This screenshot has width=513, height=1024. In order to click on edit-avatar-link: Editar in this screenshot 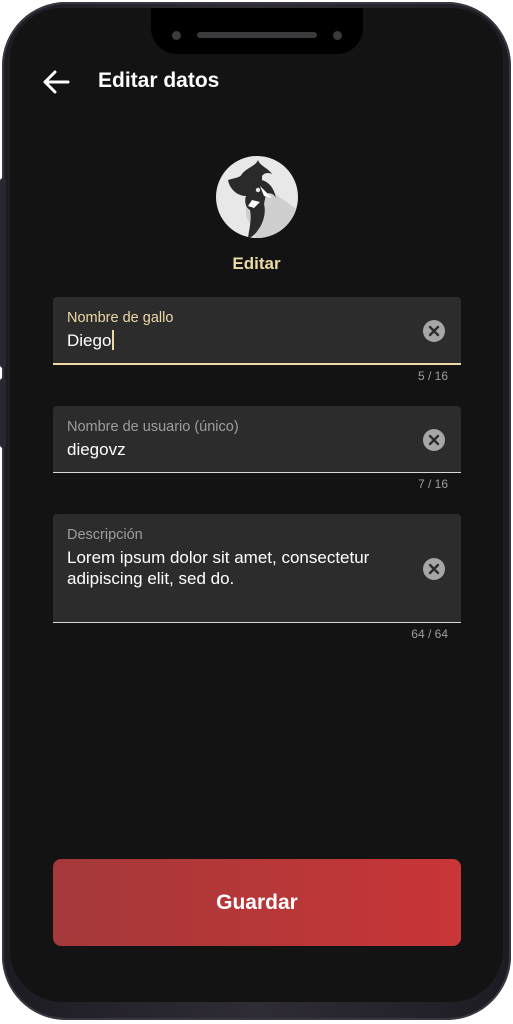, I will do `click(256, 264)`.